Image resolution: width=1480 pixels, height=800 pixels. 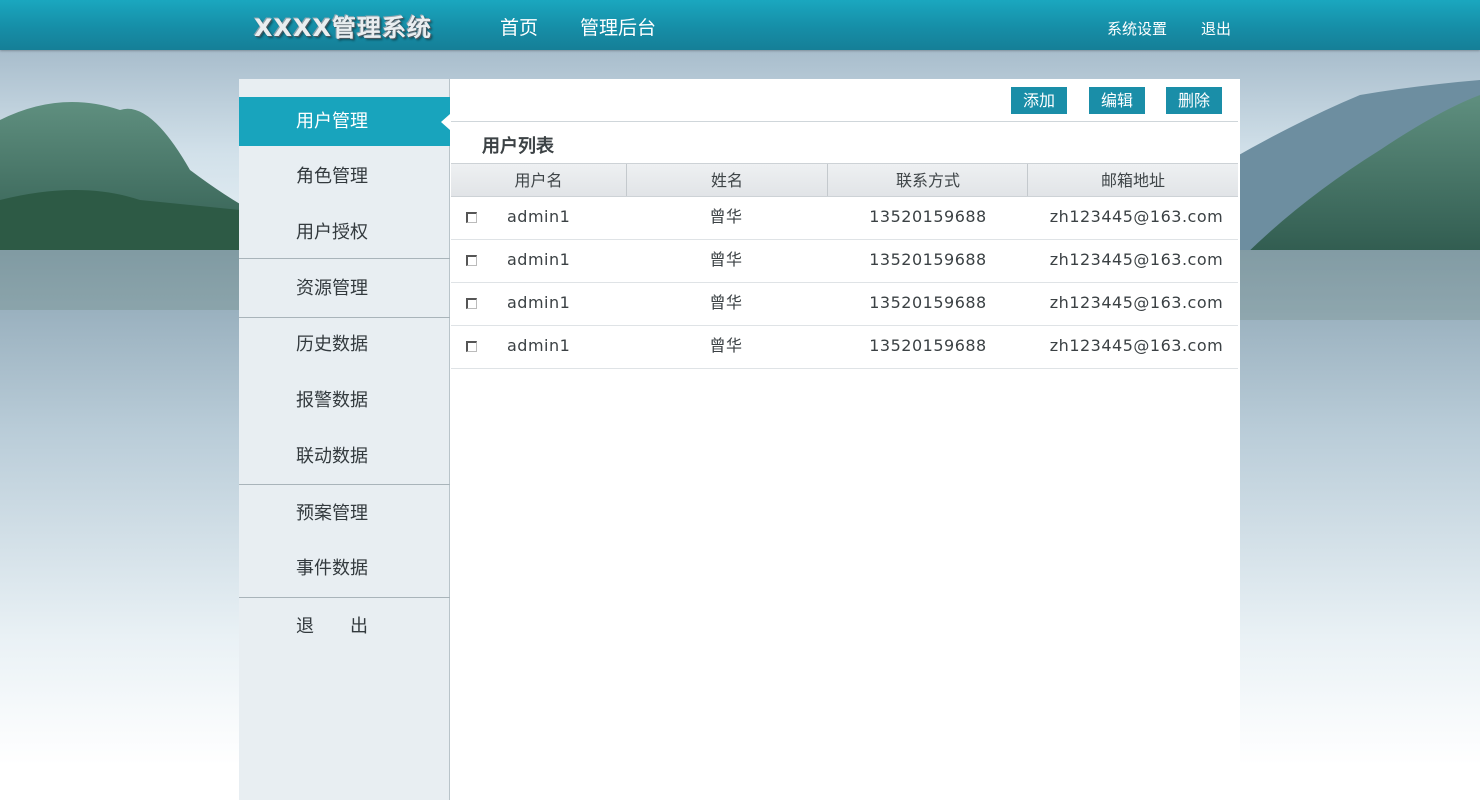 What do you see at coordinates (445, 122) in the screenshot?
I see `active-indicator-arrow` at bounding box center [445, 122].